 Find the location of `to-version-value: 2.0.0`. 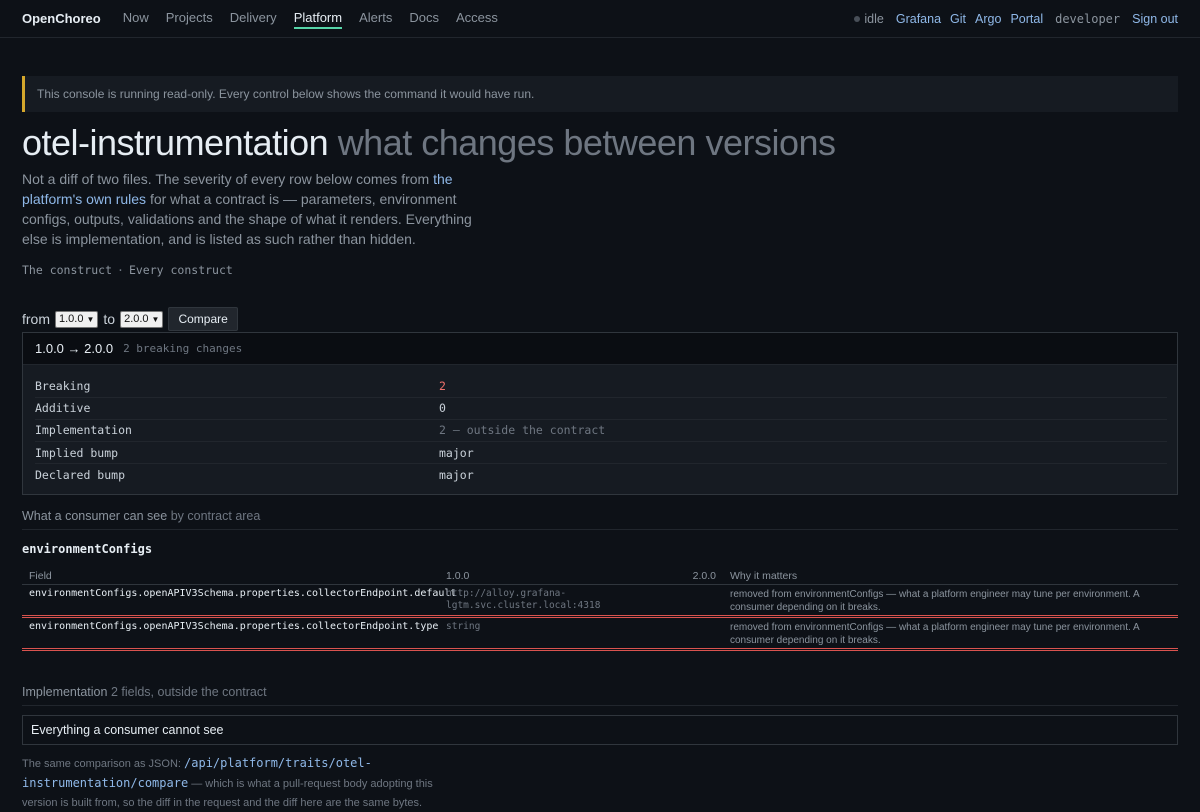

to-version-value: 2.0.0 is located at coordinates (136, 319).